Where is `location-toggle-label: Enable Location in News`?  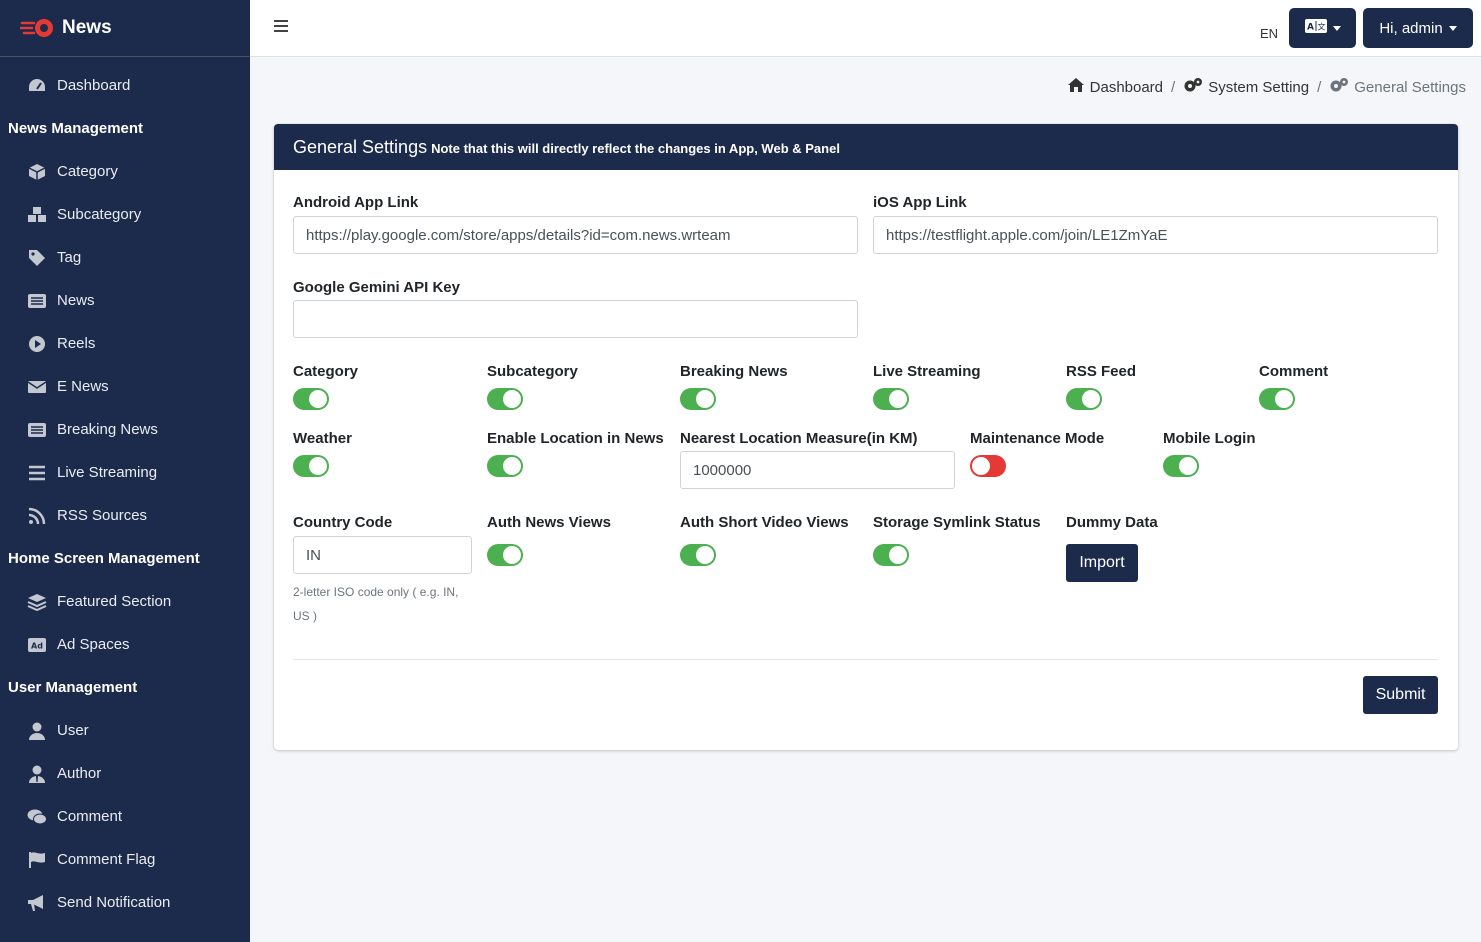
location-toggle-label: Enable Location in News is located at coordinates (575, 438).